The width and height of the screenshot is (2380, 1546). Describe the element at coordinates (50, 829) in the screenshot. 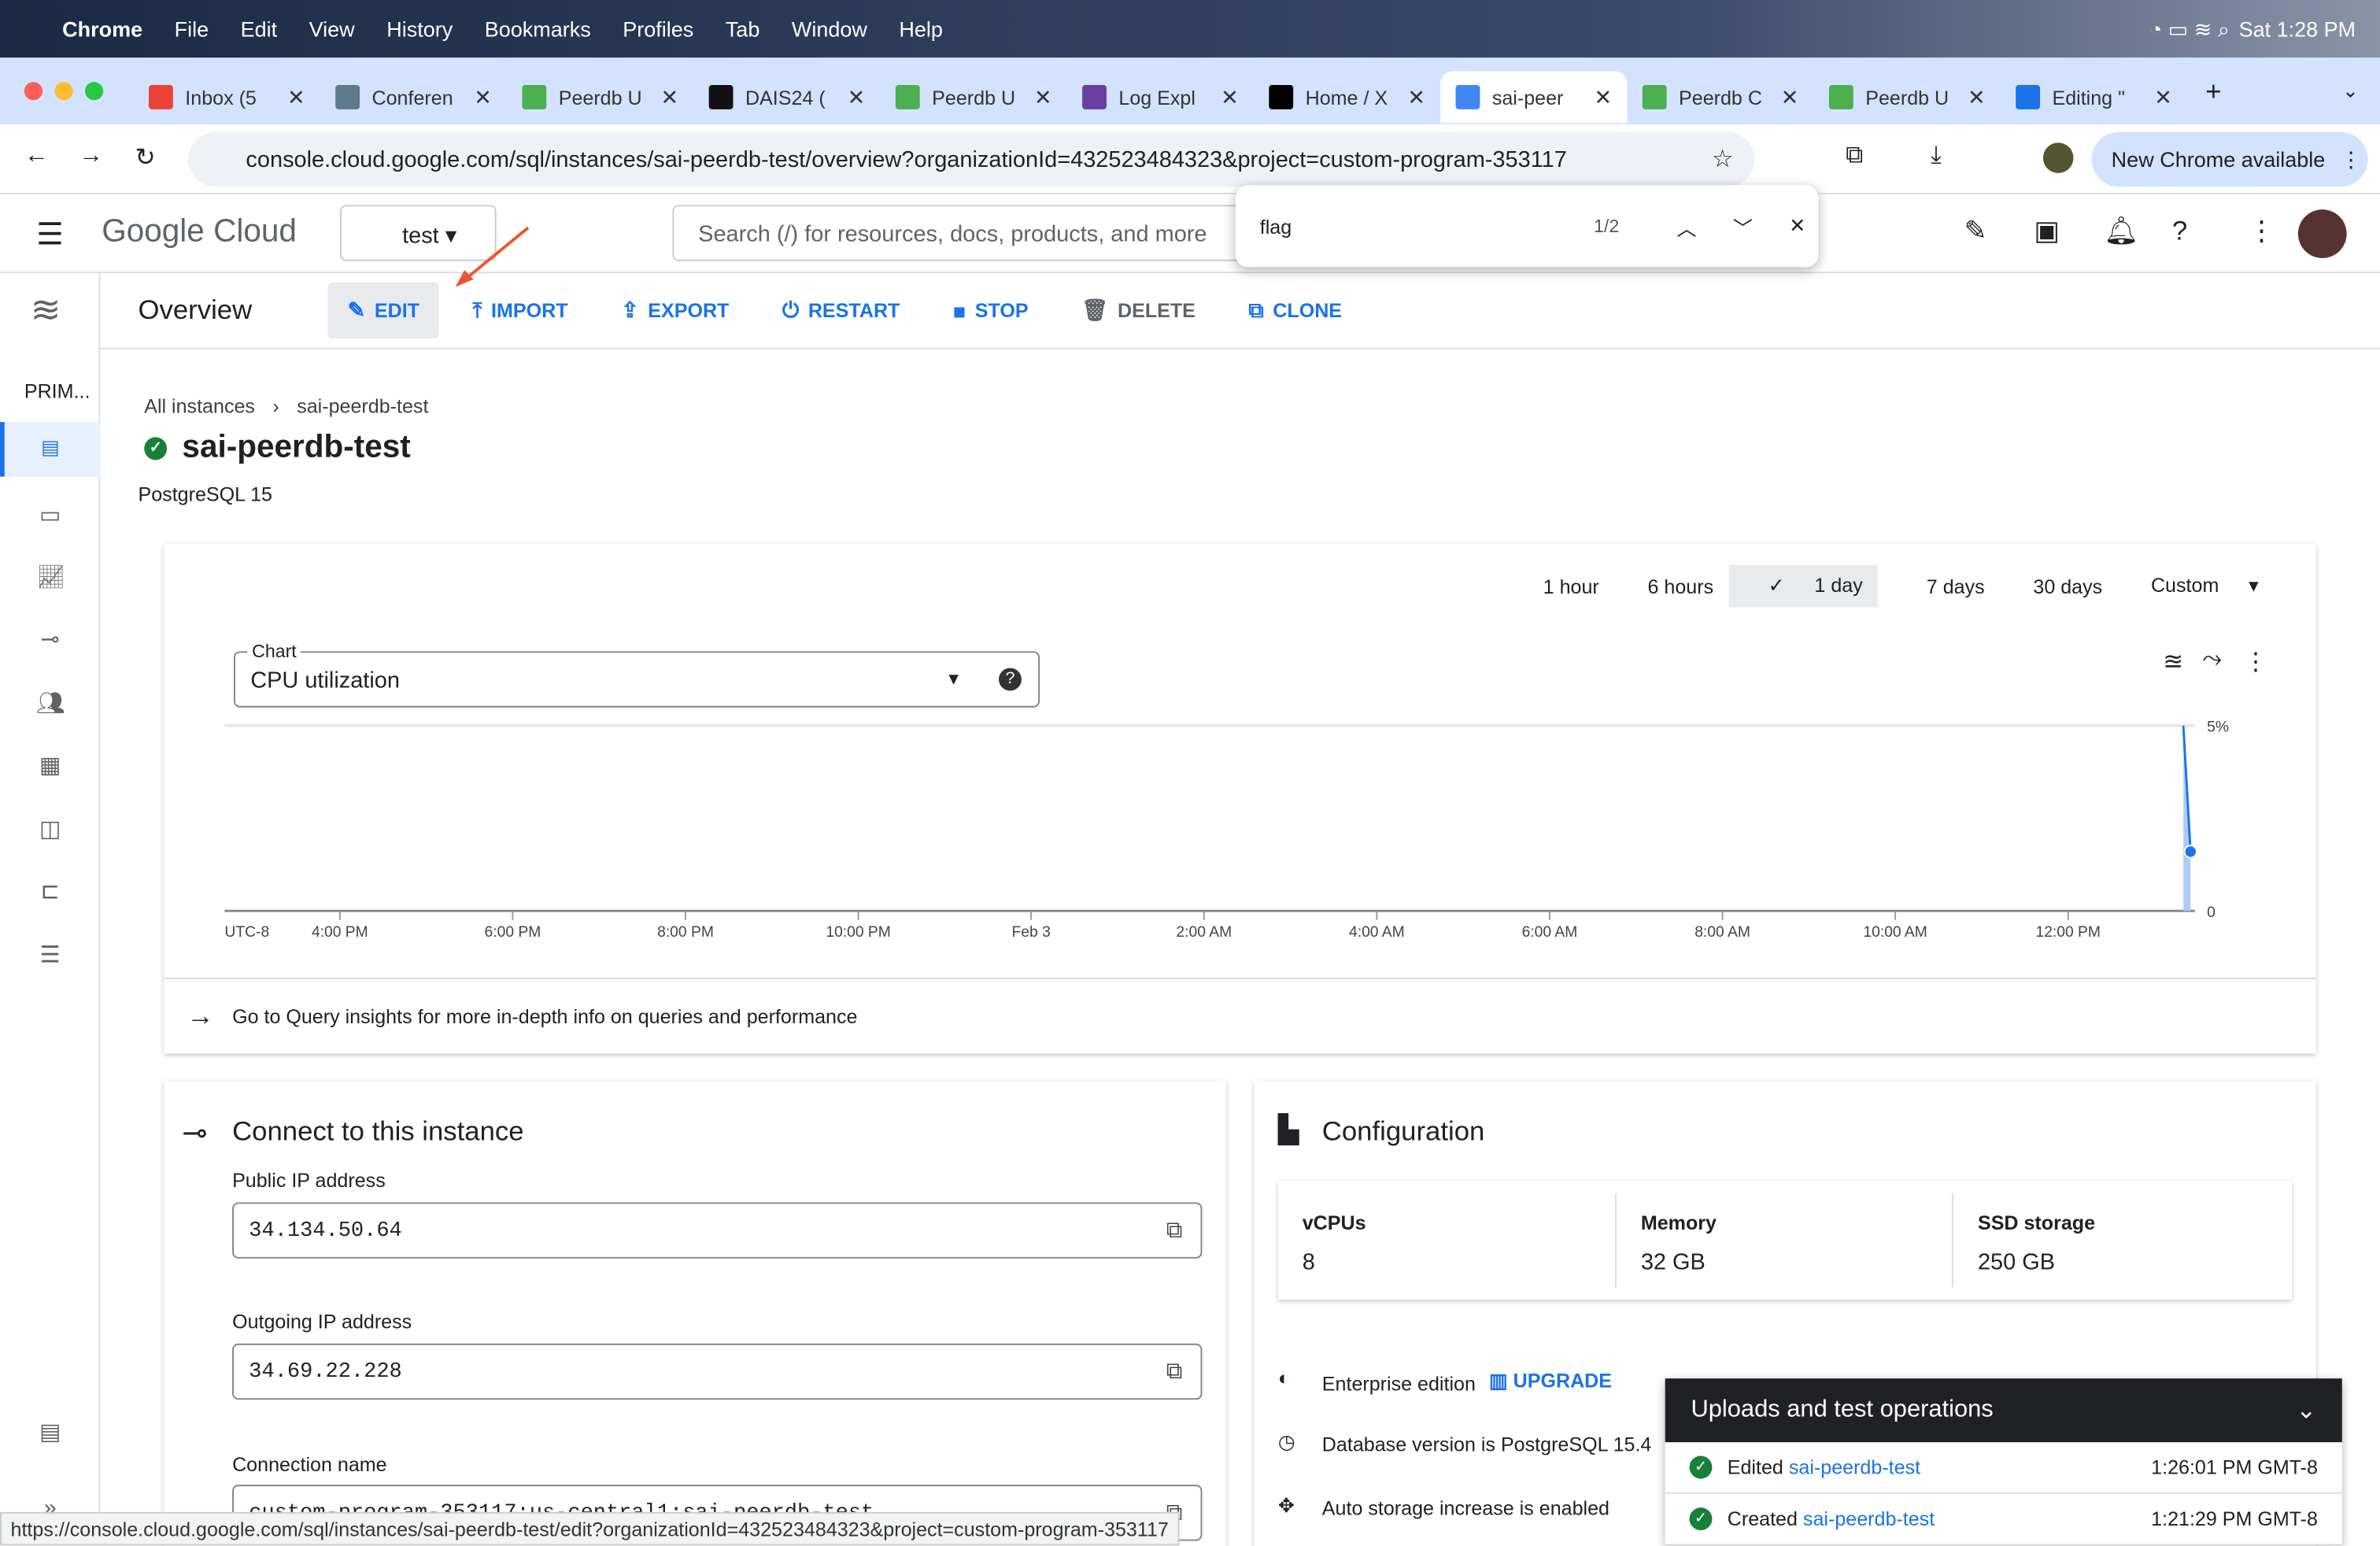

I see `rail-backups-icon: ◫` at that location.